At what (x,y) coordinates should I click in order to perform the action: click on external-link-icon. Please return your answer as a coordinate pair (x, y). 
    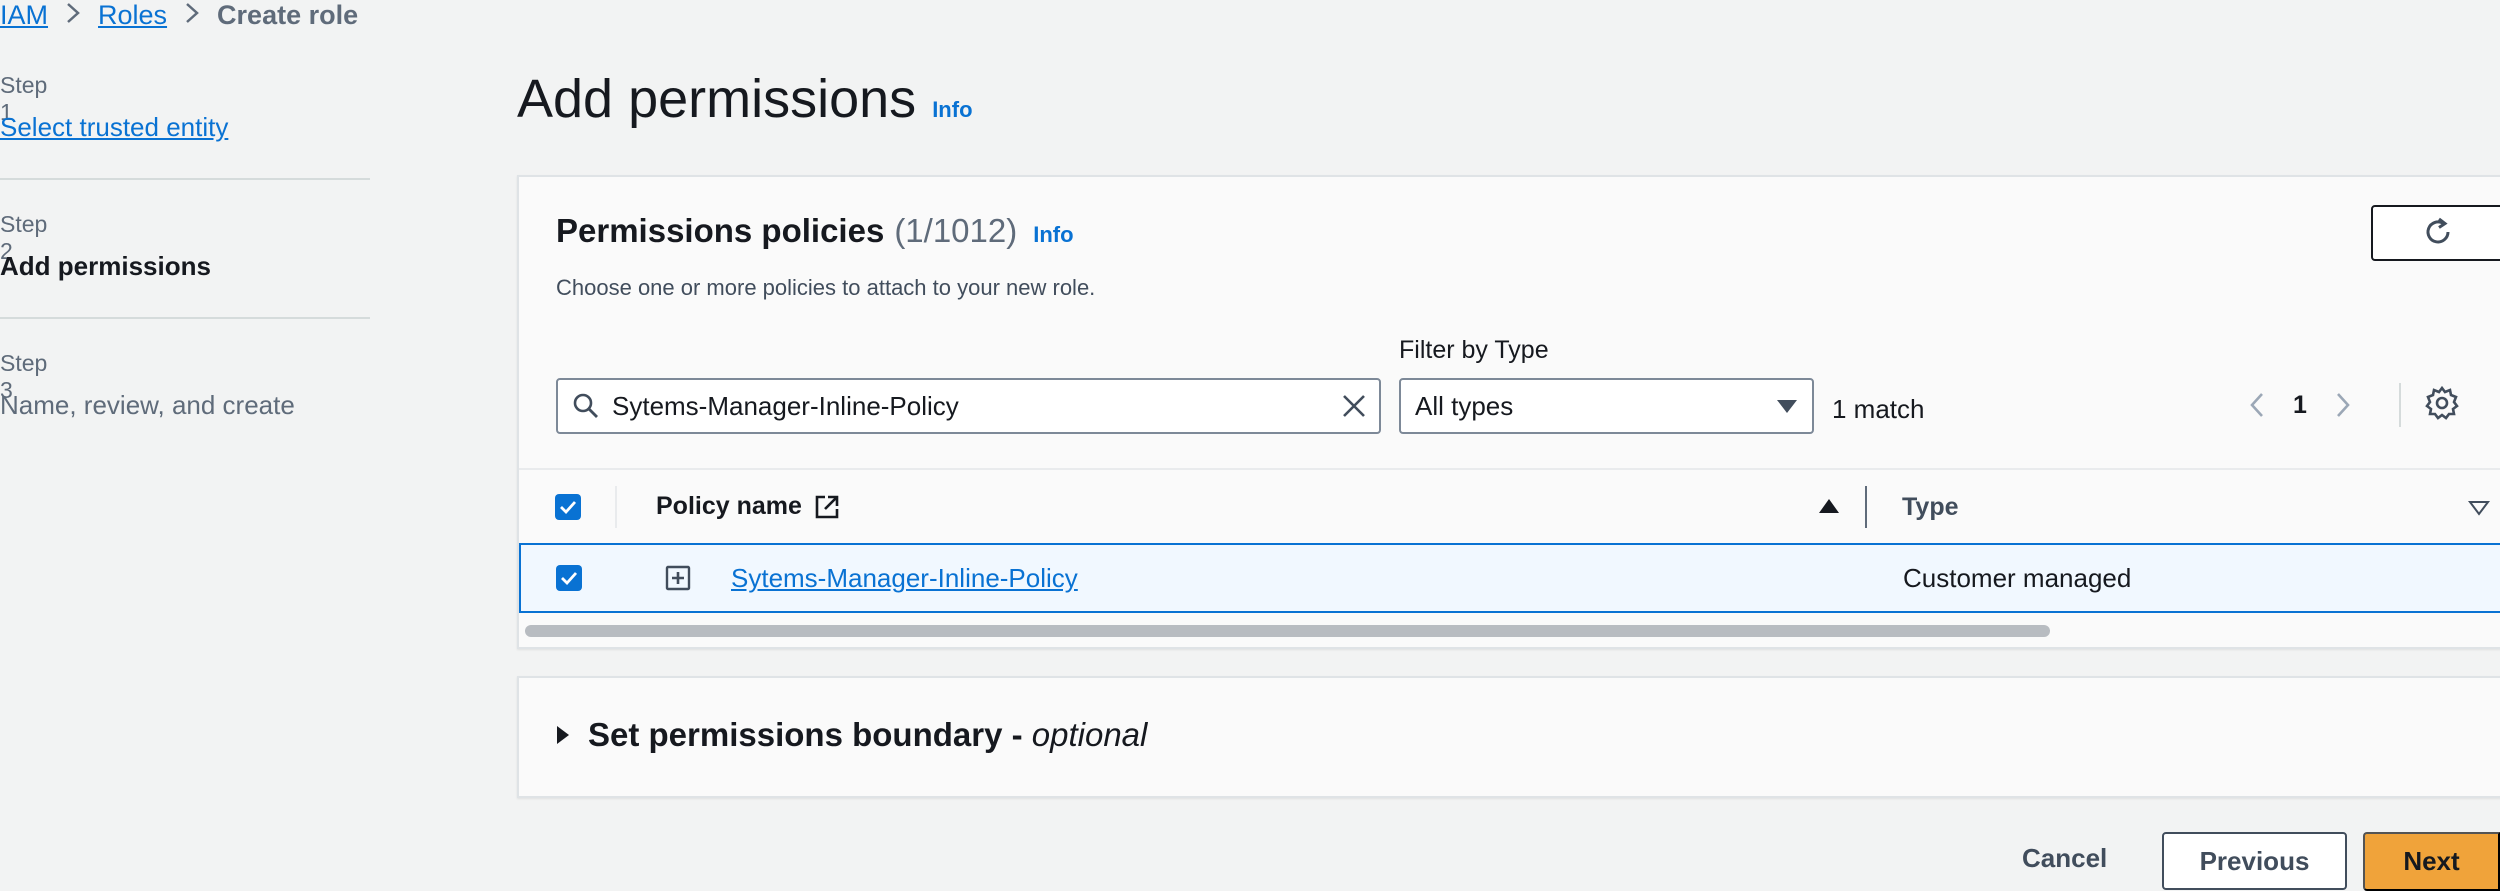
    Looking at the image, I should click on (827, 507).